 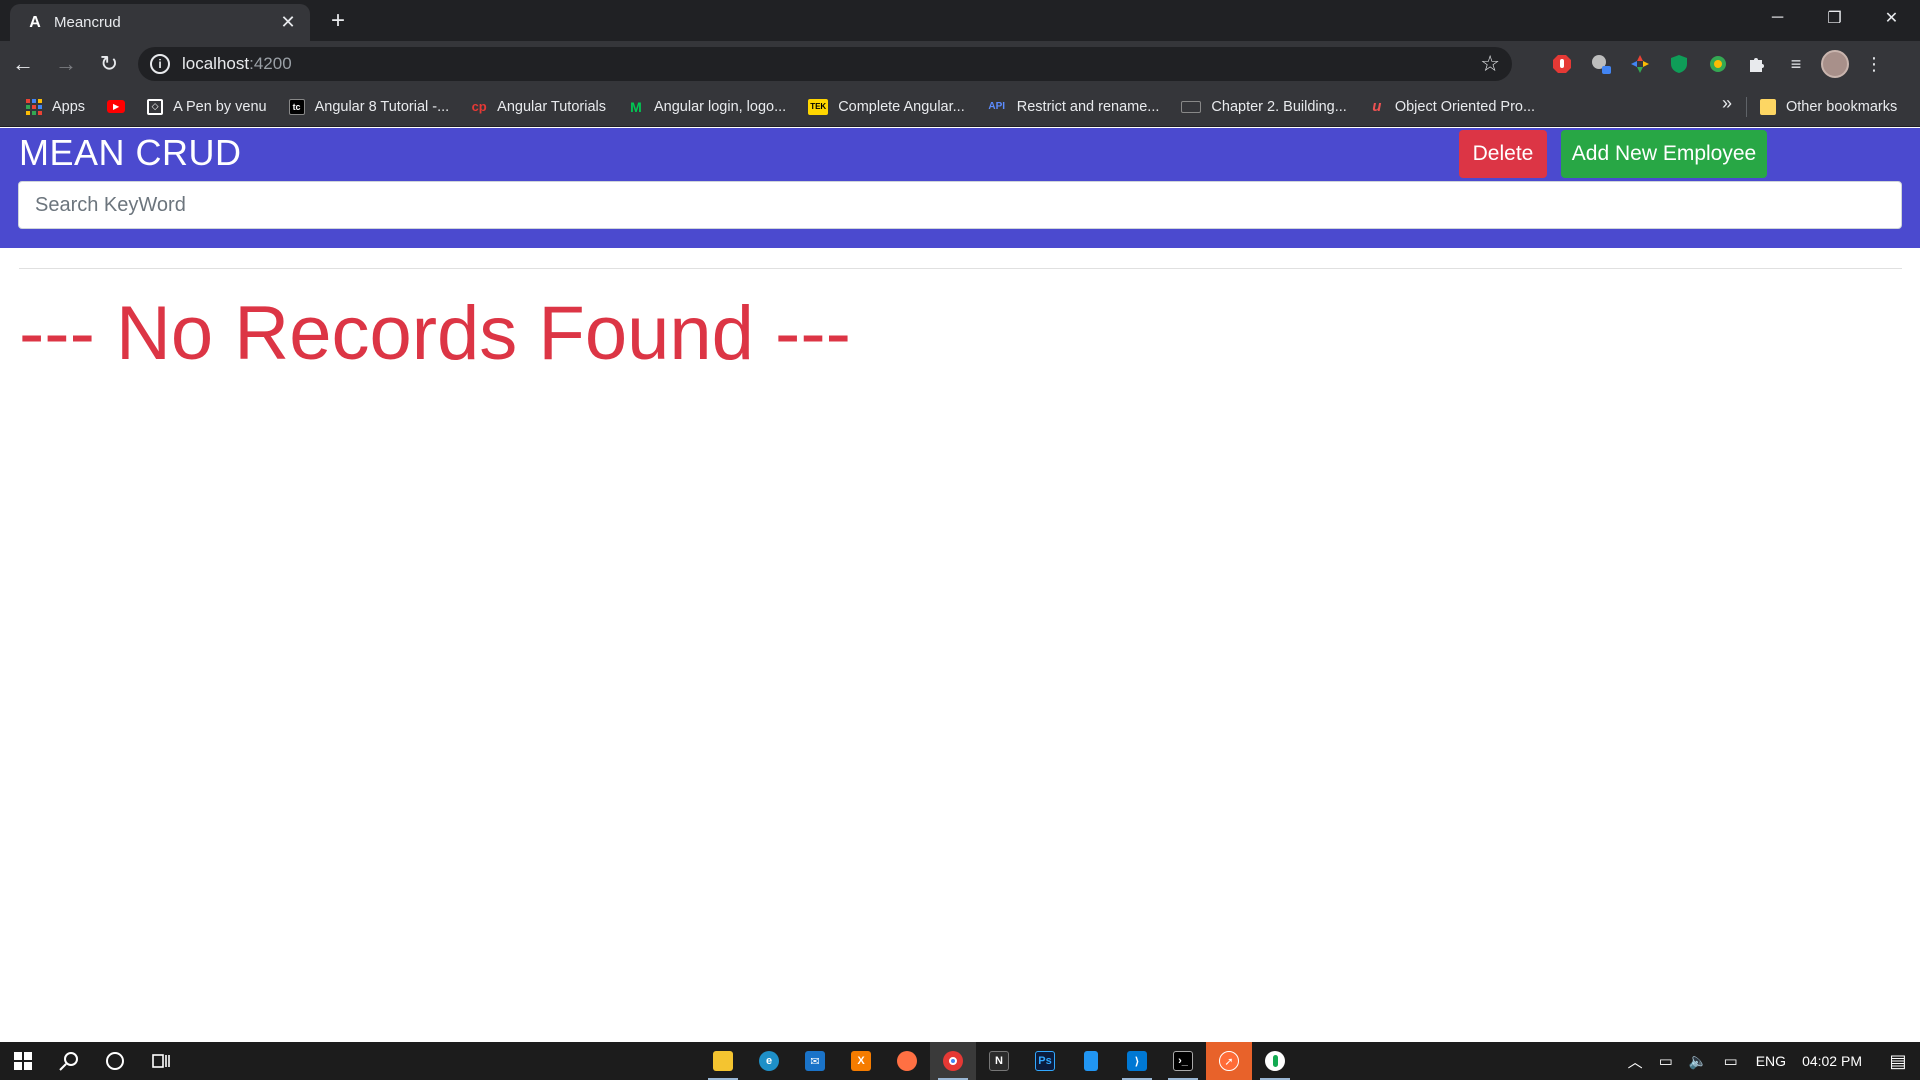 What do you see at coordinates (296, 106) in the screenshot?
I see `tutorial-icon: tc` at bounding box center [296, 106].